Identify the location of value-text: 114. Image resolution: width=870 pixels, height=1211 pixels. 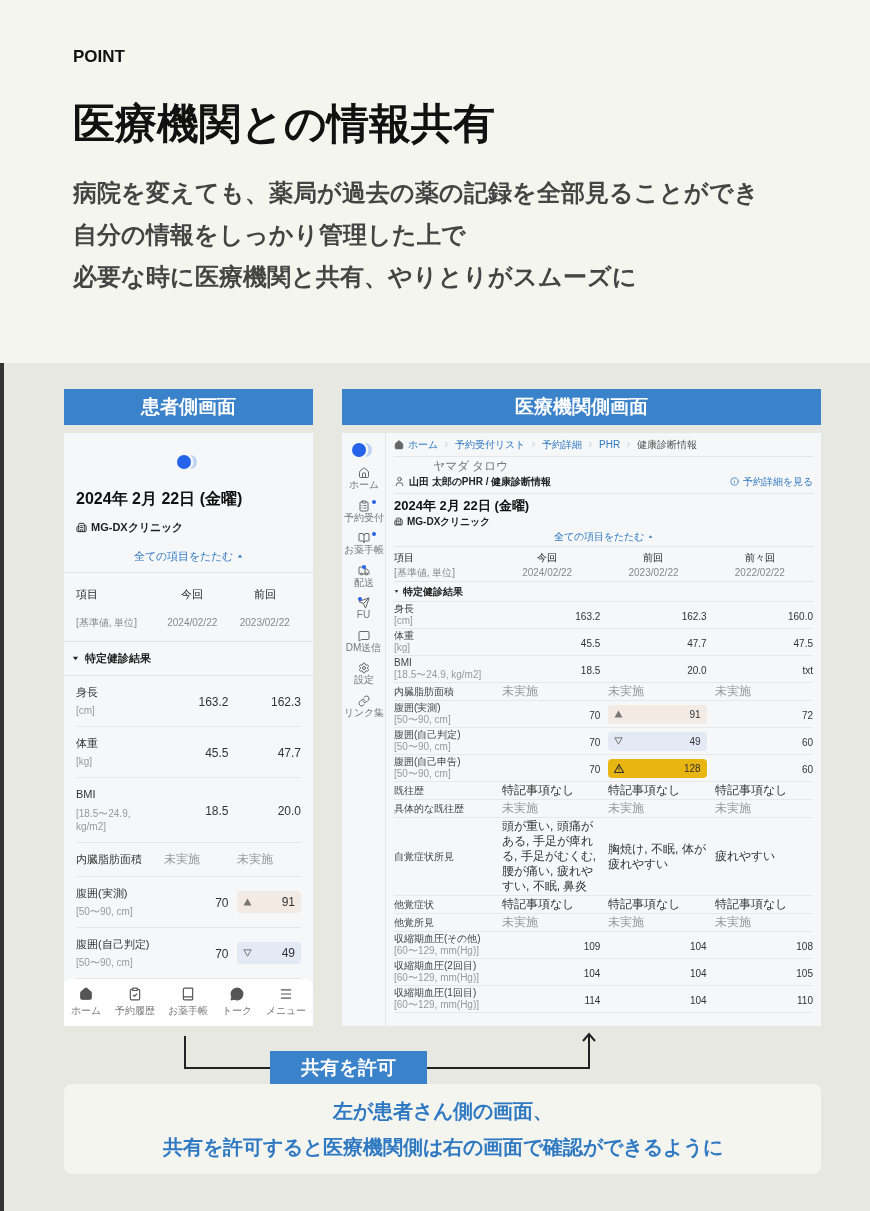
(592, 1001).